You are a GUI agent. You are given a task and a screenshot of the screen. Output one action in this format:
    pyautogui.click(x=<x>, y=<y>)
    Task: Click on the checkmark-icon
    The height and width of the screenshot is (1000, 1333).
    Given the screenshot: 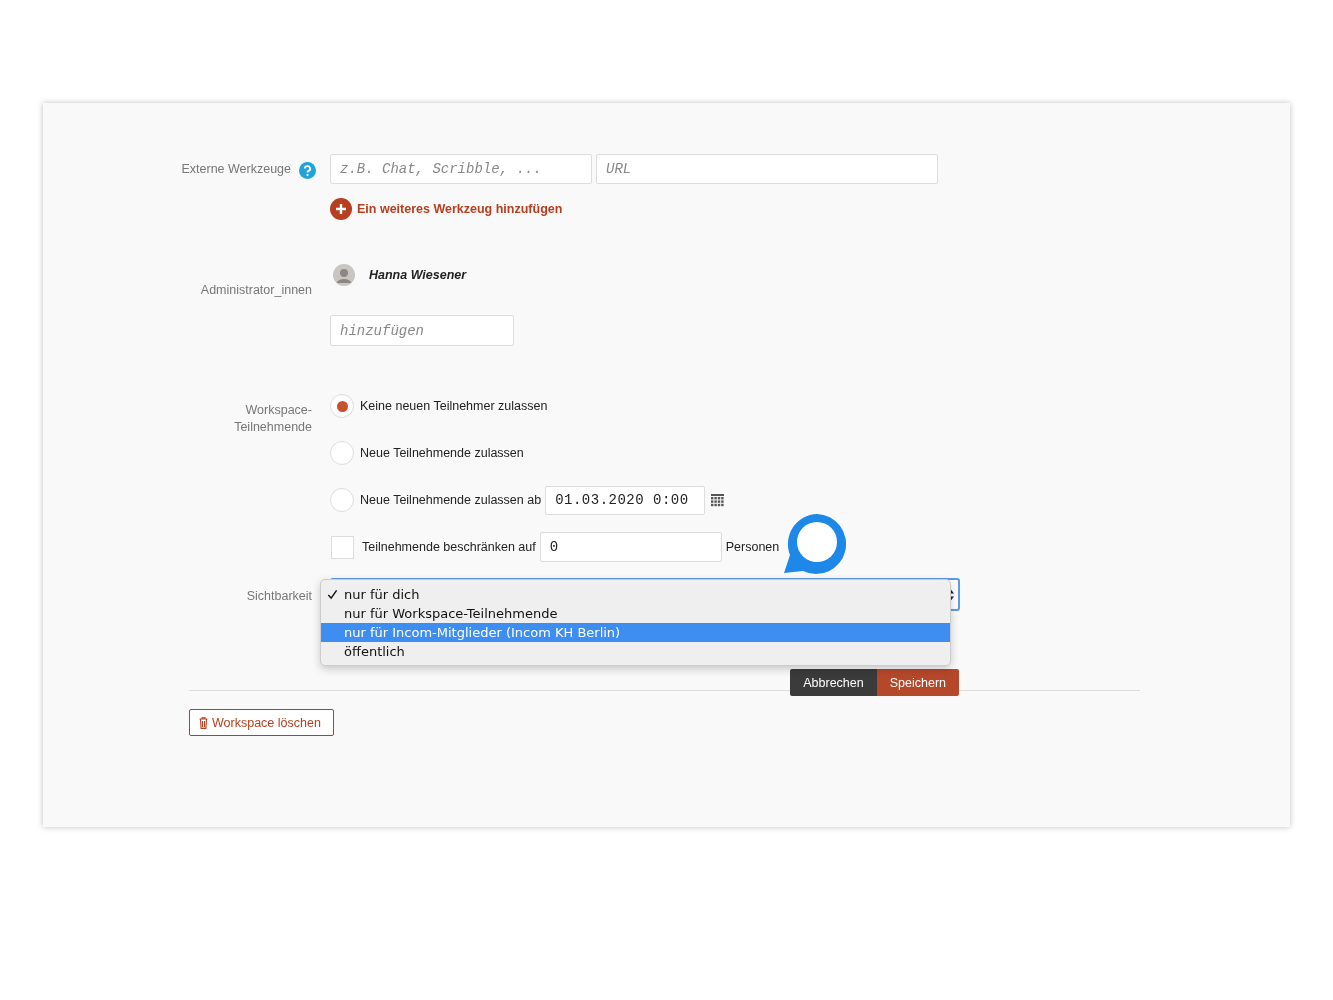 What is the action you would take?
    pyautogui.click(x=332, y=594)
    